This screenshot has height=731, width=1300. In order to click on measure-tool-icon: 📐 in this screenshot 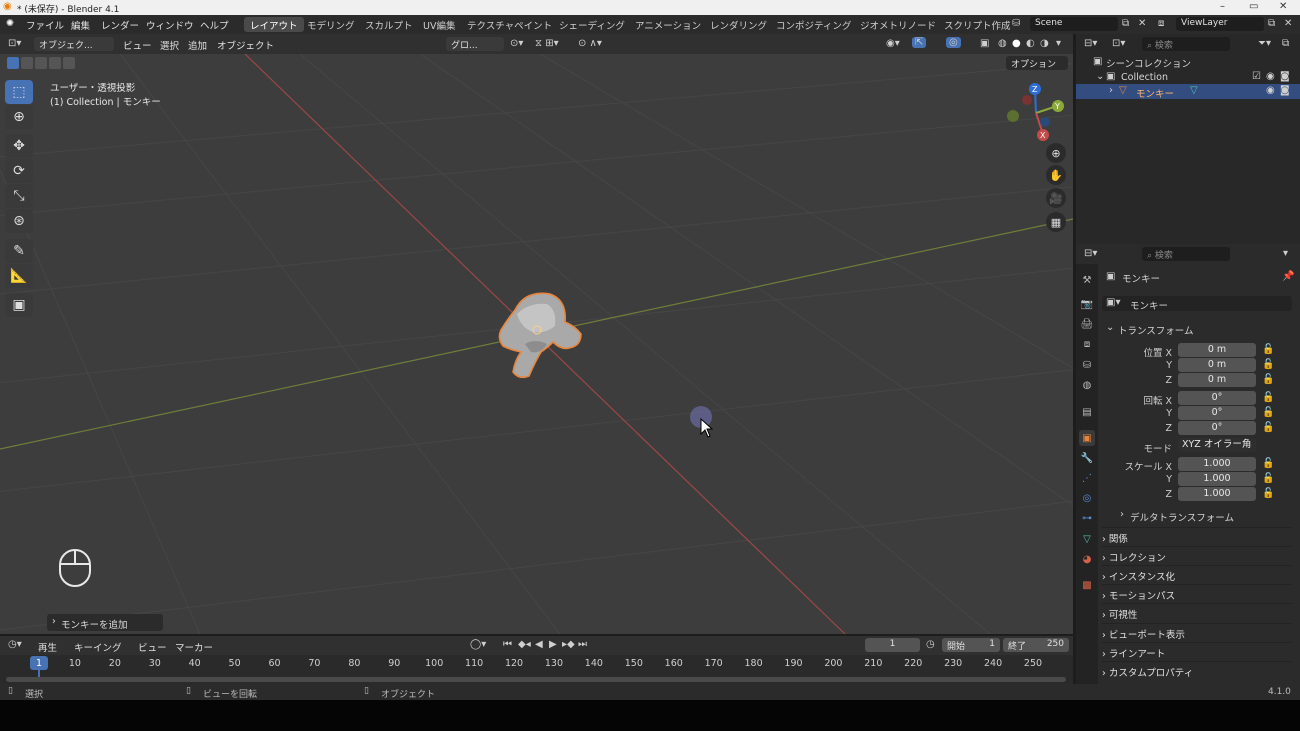, I will do `click(19, 276)`.